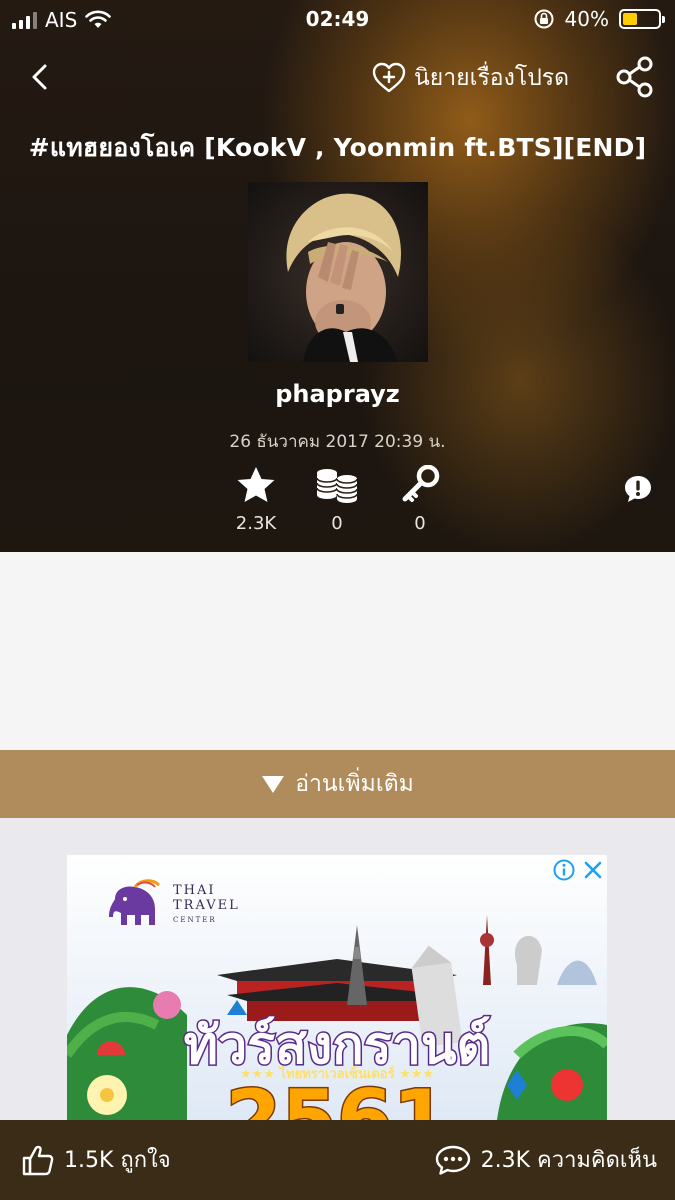 The width and height of the screenshot is (675, 1200). Describe the element at coordinates (337, 77) in the screenshot. I see `top-nav: นิยายเรื่องโปรด` at that location.